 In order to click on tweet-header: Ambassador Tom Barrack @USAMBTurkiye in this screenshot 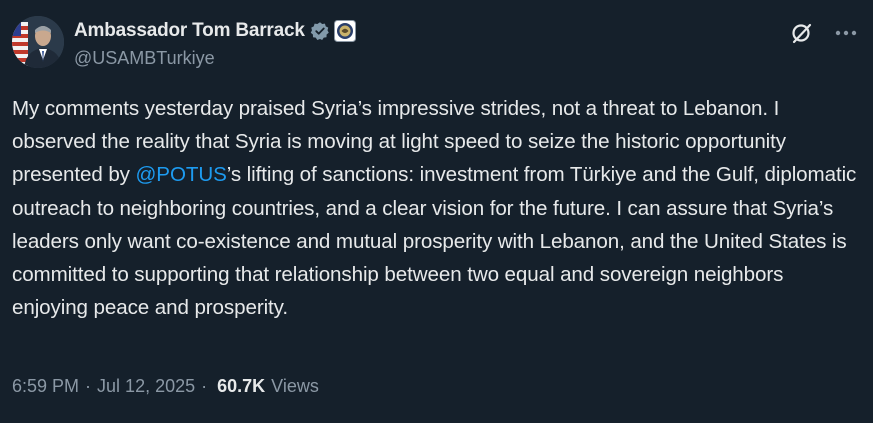, I will do `click(184, 42)`.